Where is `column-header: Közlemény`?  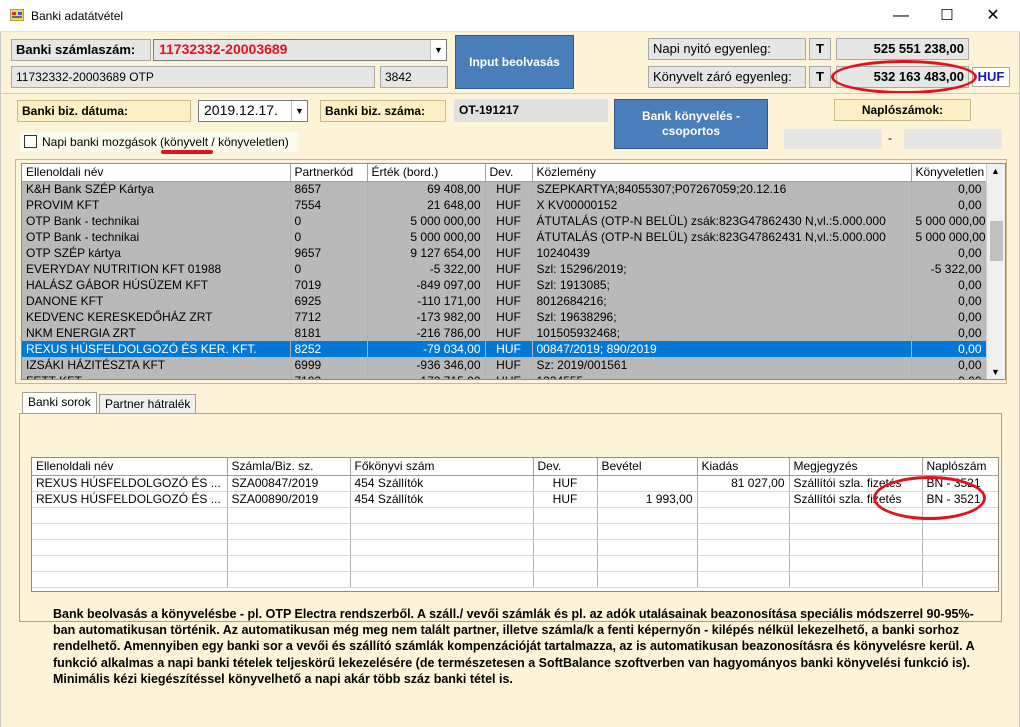 column-header: Közlemény is located at coordinates (722, 173).